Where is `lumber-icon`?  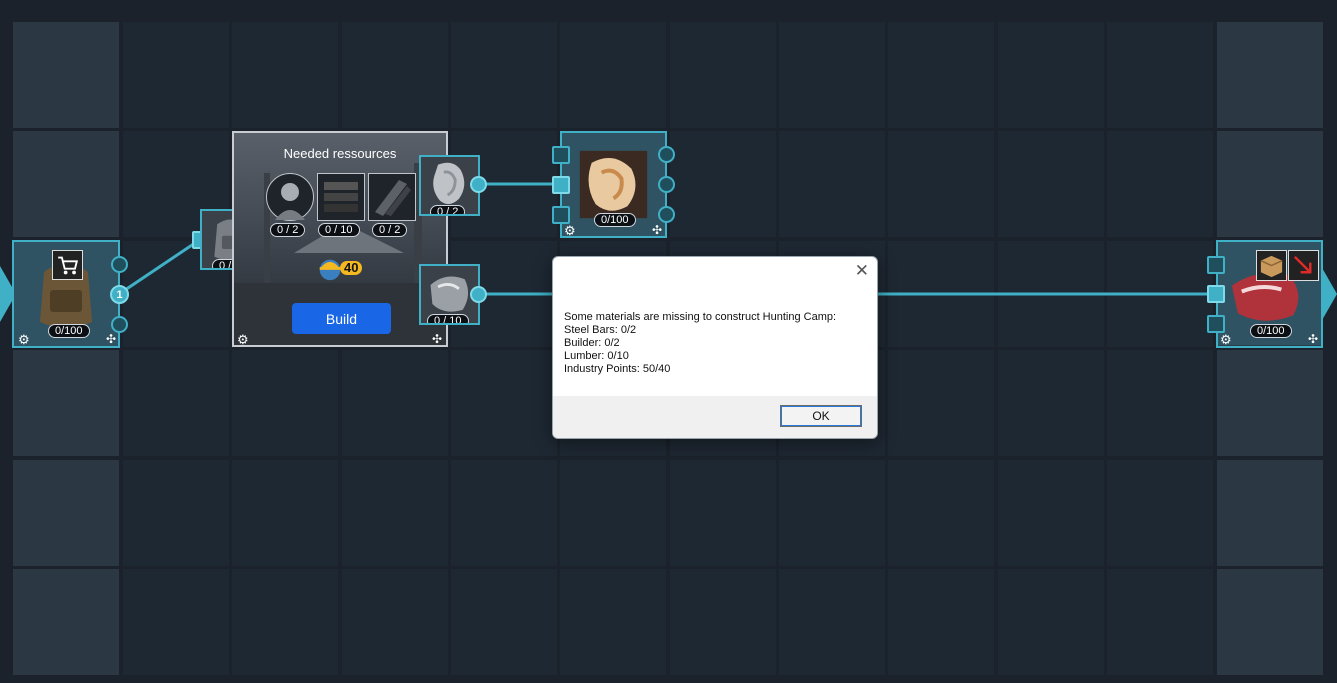
lumber-icon is located at coordinates (341, 197).